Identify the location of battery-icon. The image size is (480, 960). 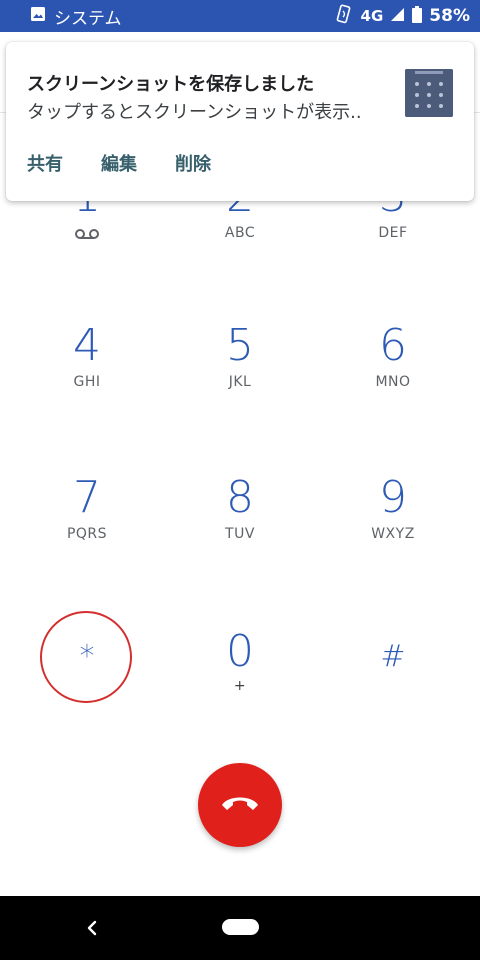
(417, 16).